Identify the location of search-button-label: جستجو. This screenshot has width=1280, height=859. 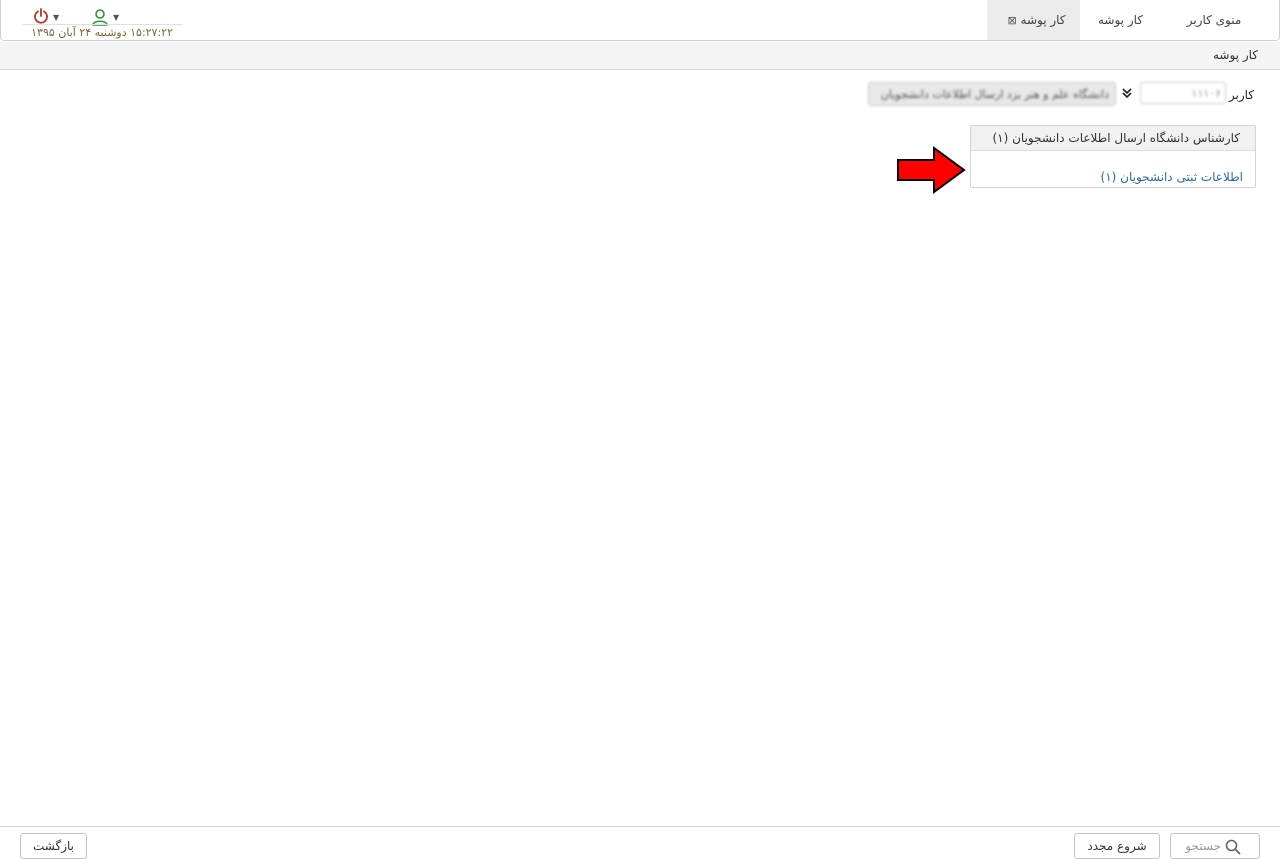
(1203, 846).